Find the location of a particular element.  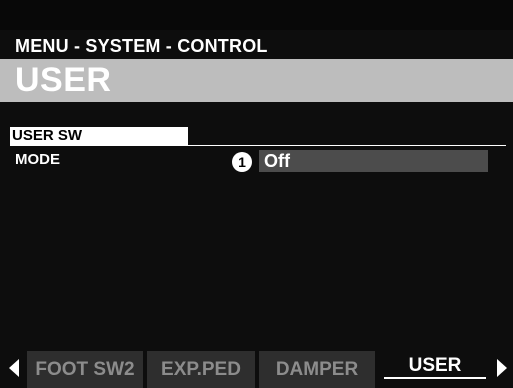

tab-user: USER is located at coordinates (435, 367).